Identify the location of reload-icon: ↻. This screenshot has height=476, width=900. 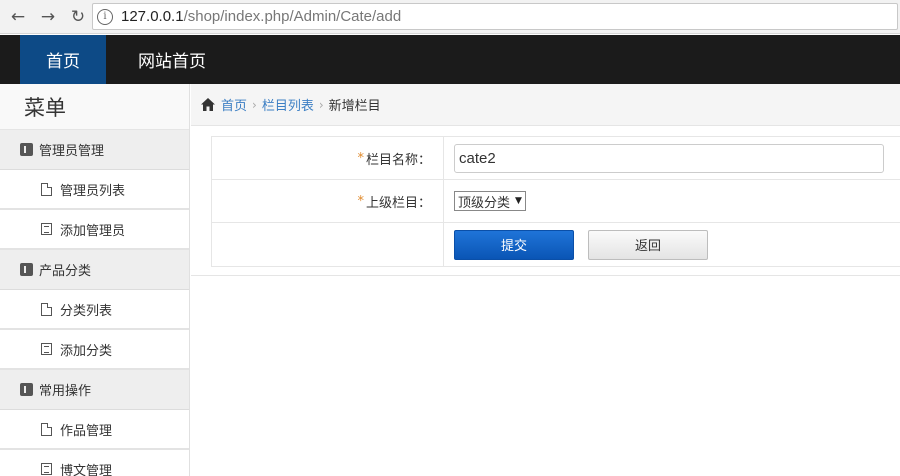
(78, 17).